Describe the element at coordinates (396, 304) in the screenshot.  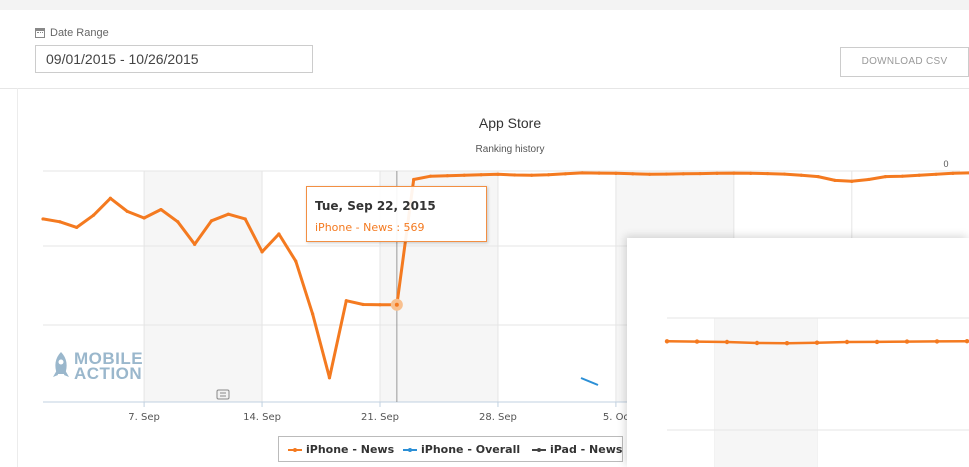
I see `hover-data-point` at that location.